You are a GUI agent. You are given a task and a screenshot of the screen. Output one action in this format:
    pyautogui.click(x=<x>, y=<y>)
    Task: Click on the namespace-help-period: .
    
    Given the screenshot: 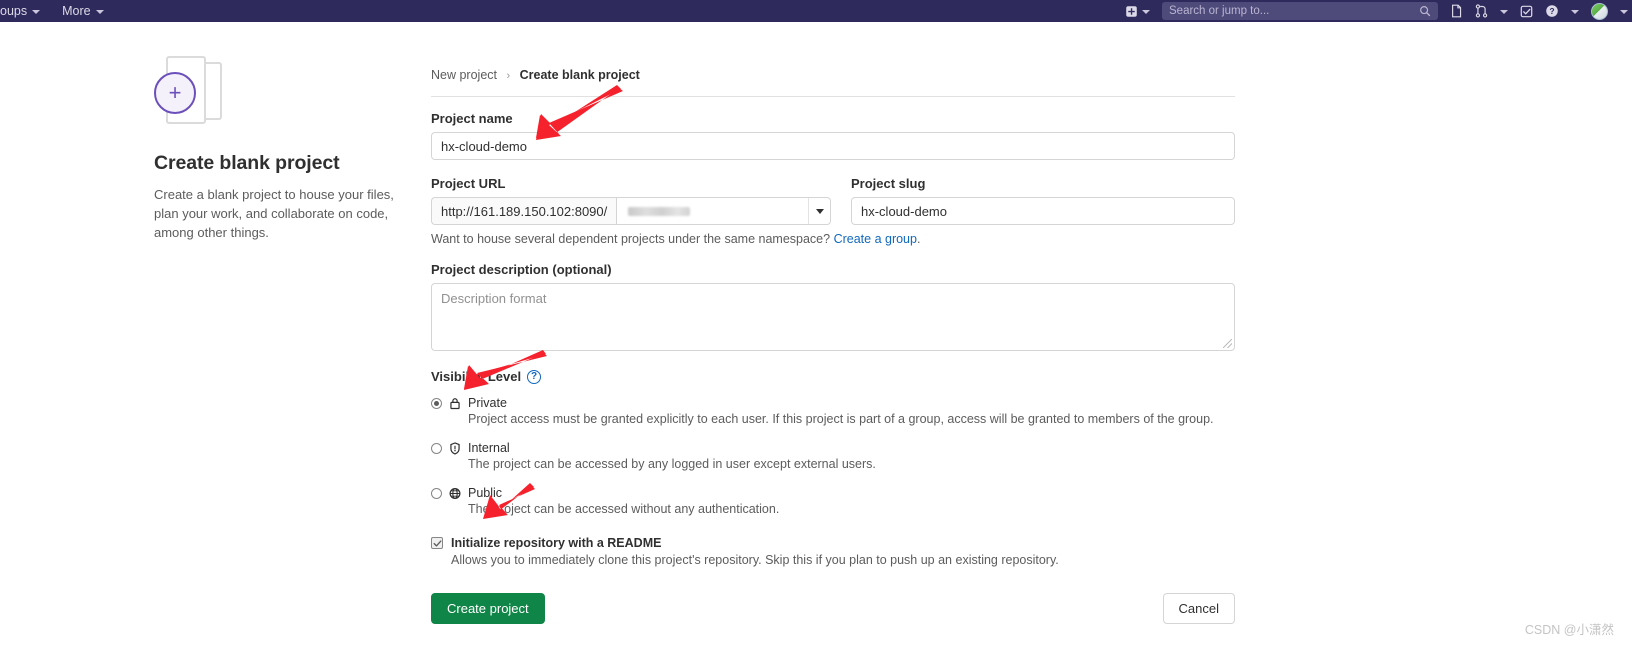 What is the action you would take?
    pyautogui.click(x=918, y=239)
    